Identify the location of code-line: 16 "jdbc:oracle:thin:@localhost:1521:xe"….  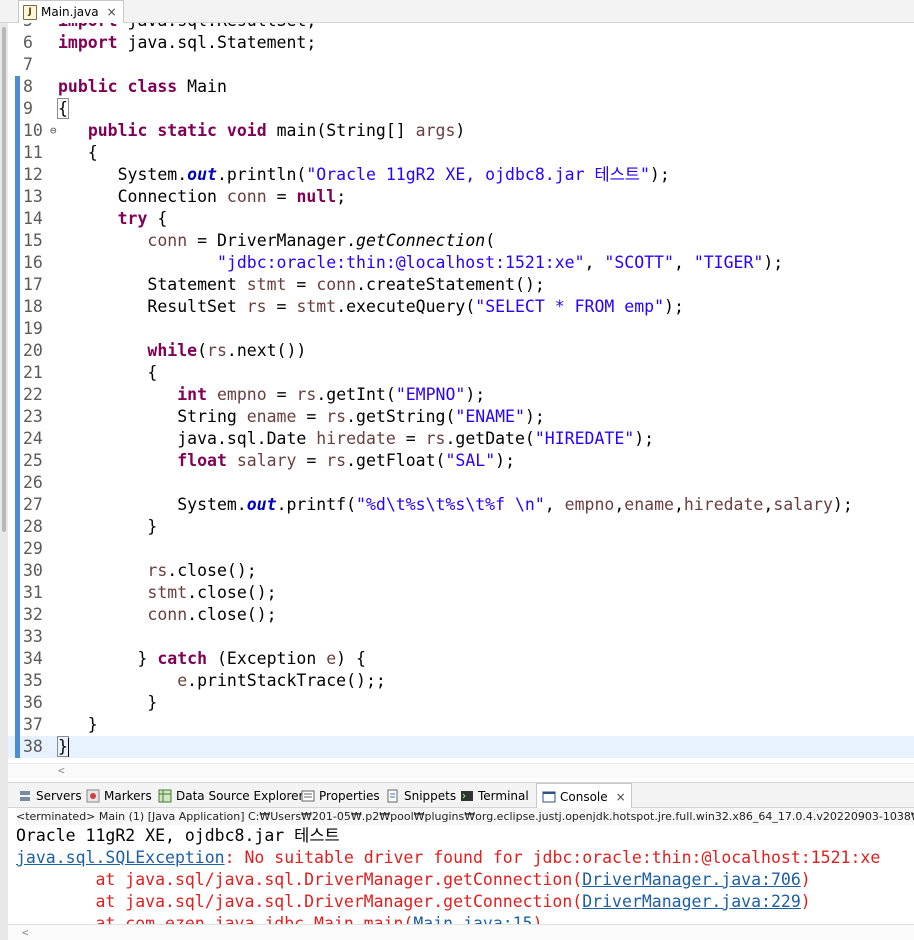
(461, 263).